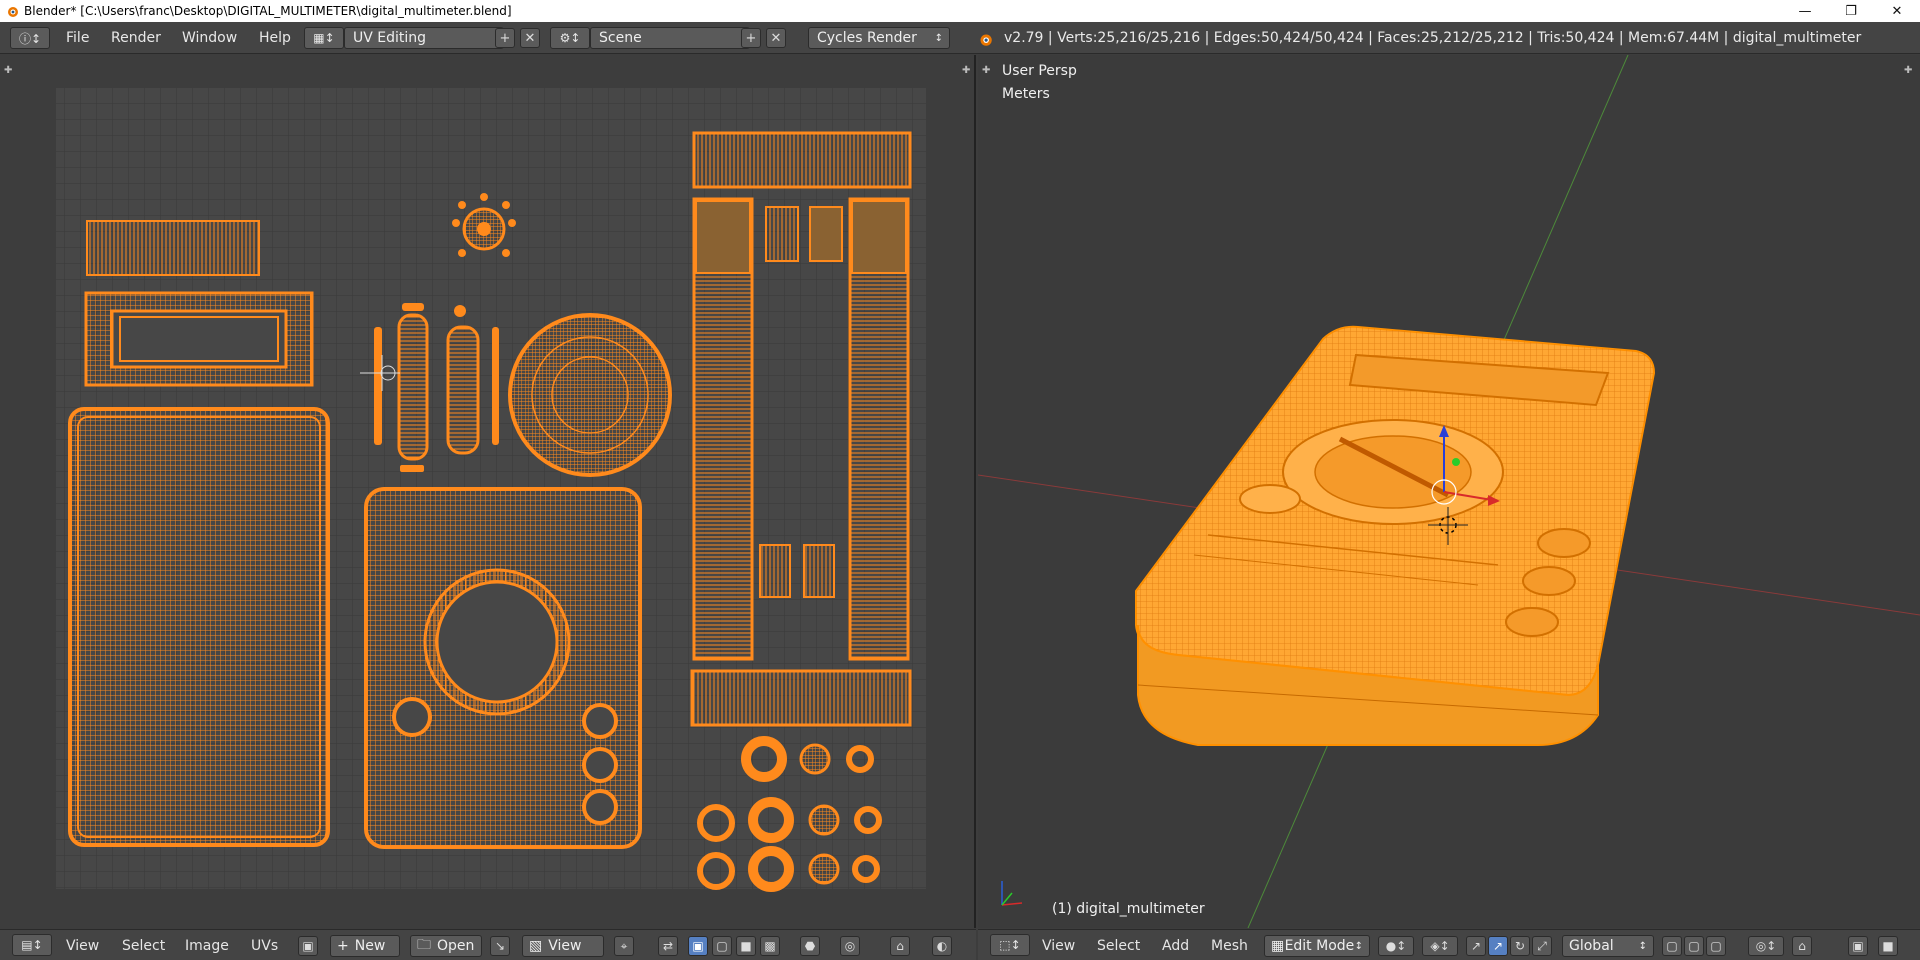 The height and width of the screenshot is (960, 1920). I want to click on pivot-dropdown-icon: ◈↕, so click(1440, 946).